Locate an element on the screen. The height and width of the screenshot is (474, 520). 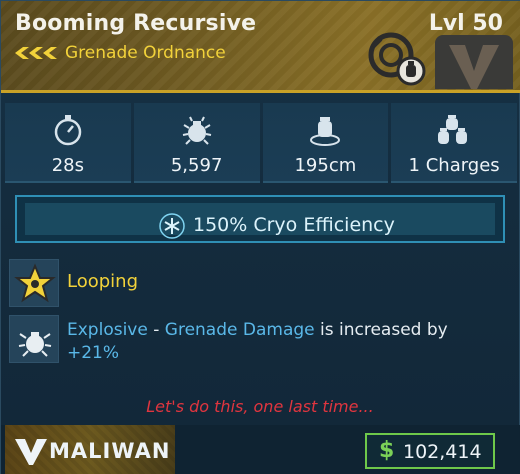
stat-value: 195cm is located at coordinates (325, 165).